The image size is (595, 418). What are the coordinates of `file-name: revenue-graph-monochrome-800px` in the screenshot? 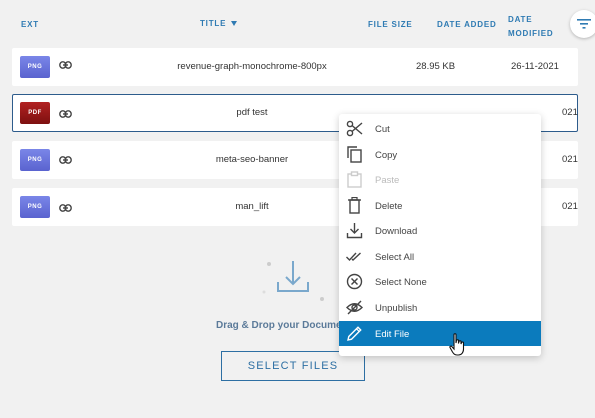 It's located at (252, 66).